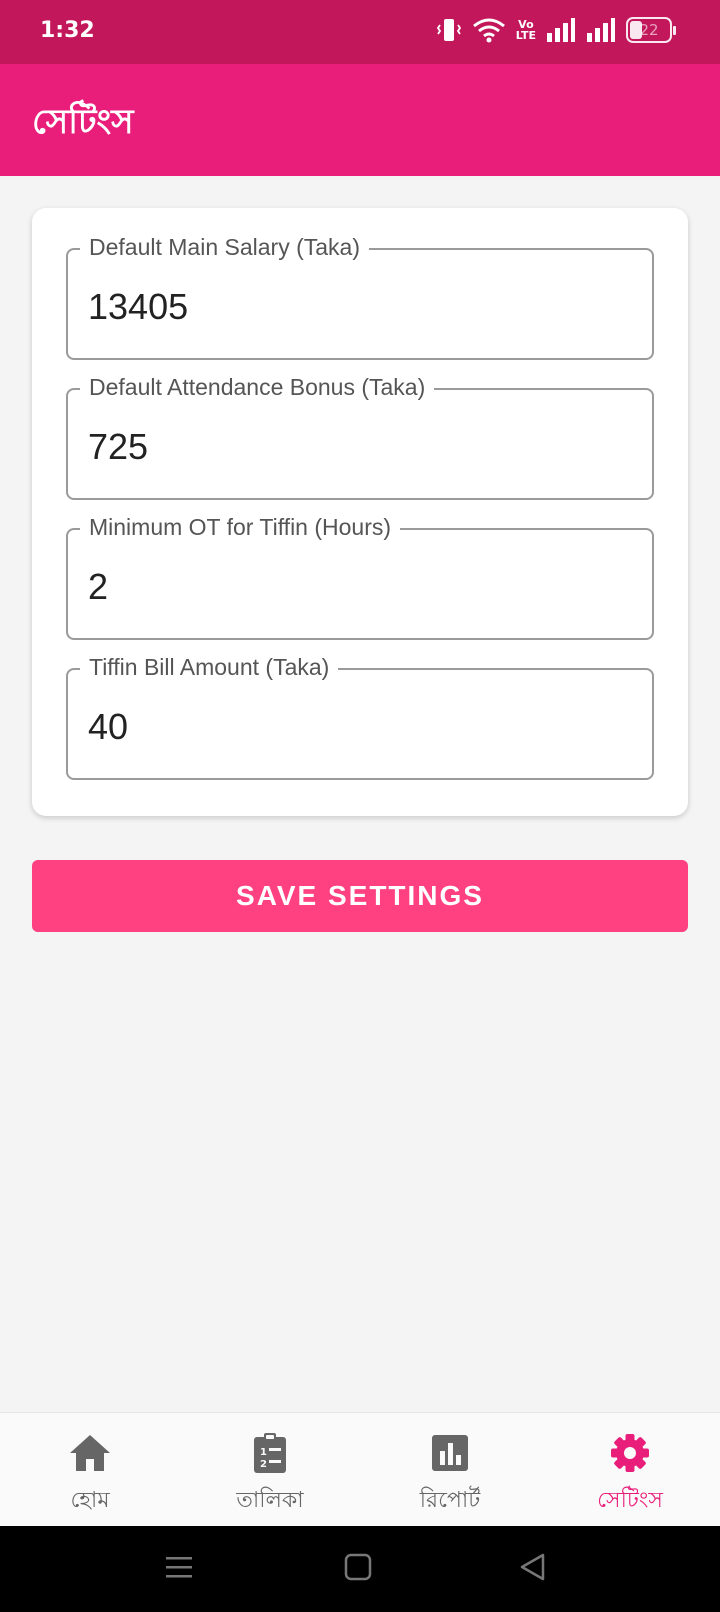 This screenshot has height=1612, width=720. Describe the element at coordinates (90, 1500) in the screenshot. I see `nav-label-home: হোম` at that location.